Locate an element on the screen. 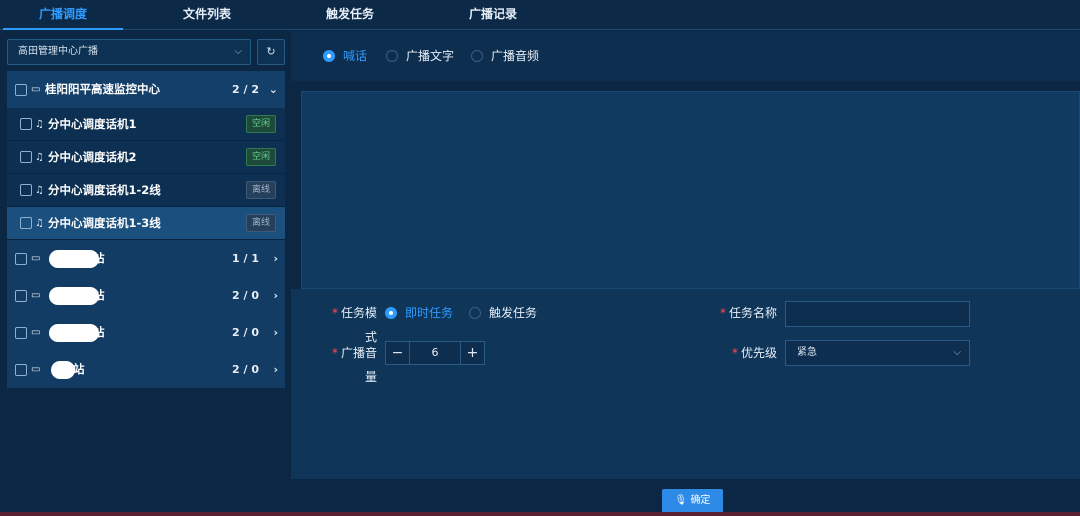  confirm-label: 确定 is located at coordinates (700, 500).